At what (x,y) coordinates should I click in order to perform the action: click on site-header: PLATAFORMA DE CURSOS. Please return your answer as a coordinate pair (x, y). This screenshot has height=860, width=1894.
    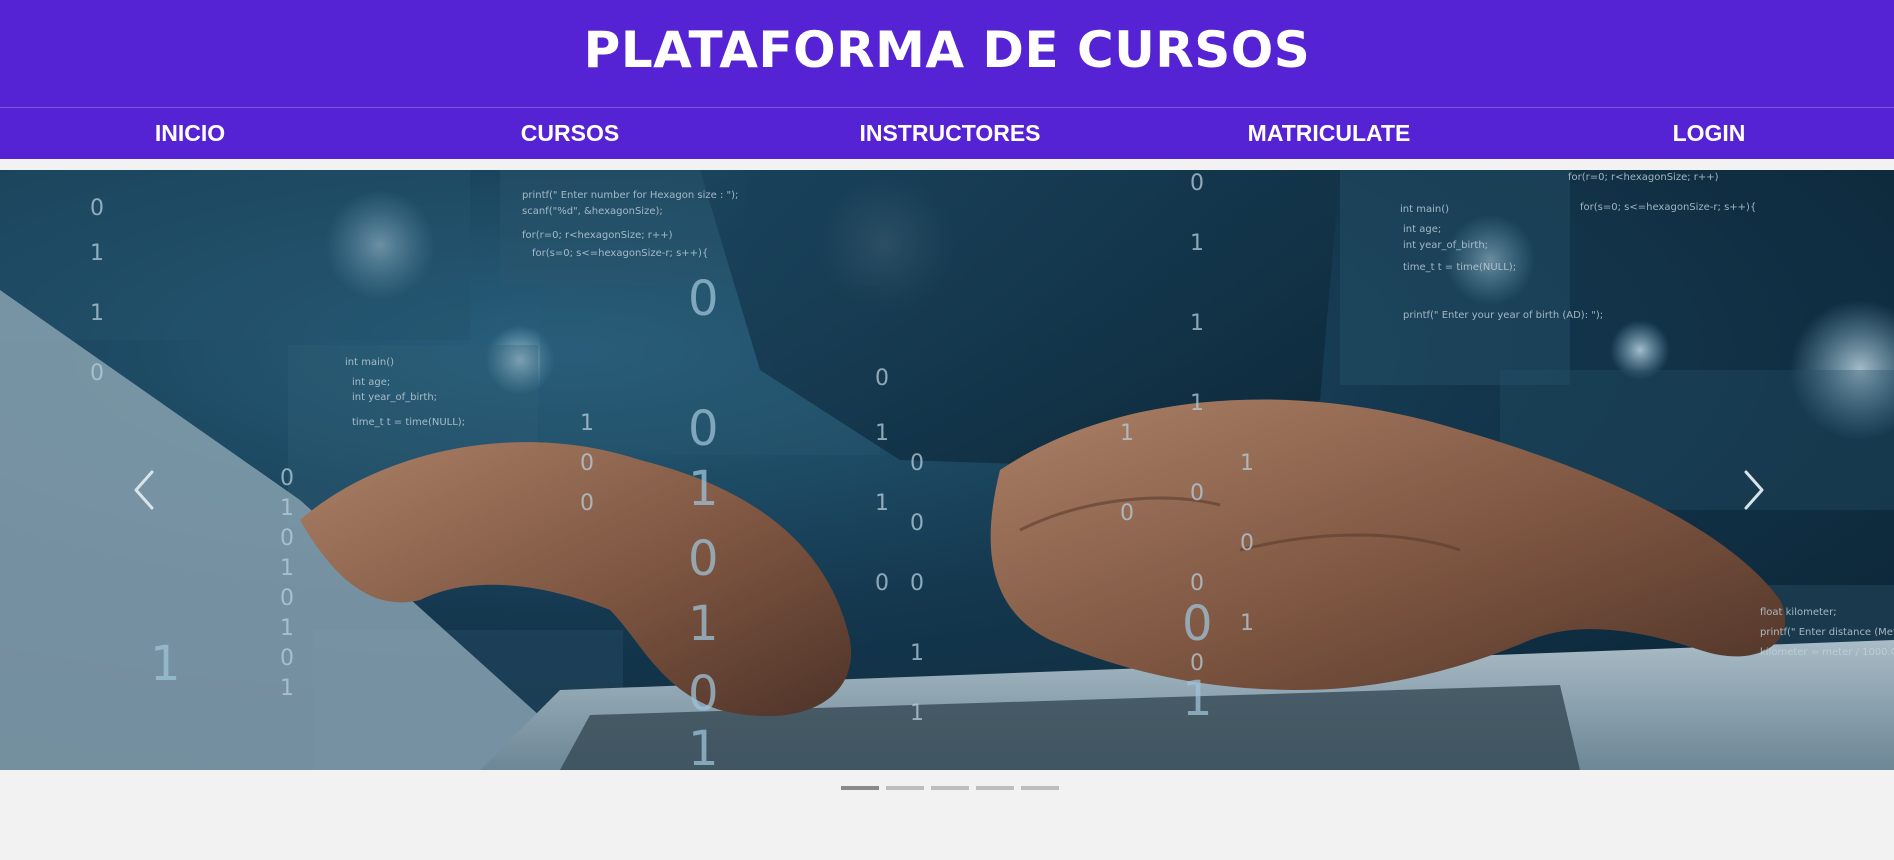
    Looking at the image, I should click on (947, 53).